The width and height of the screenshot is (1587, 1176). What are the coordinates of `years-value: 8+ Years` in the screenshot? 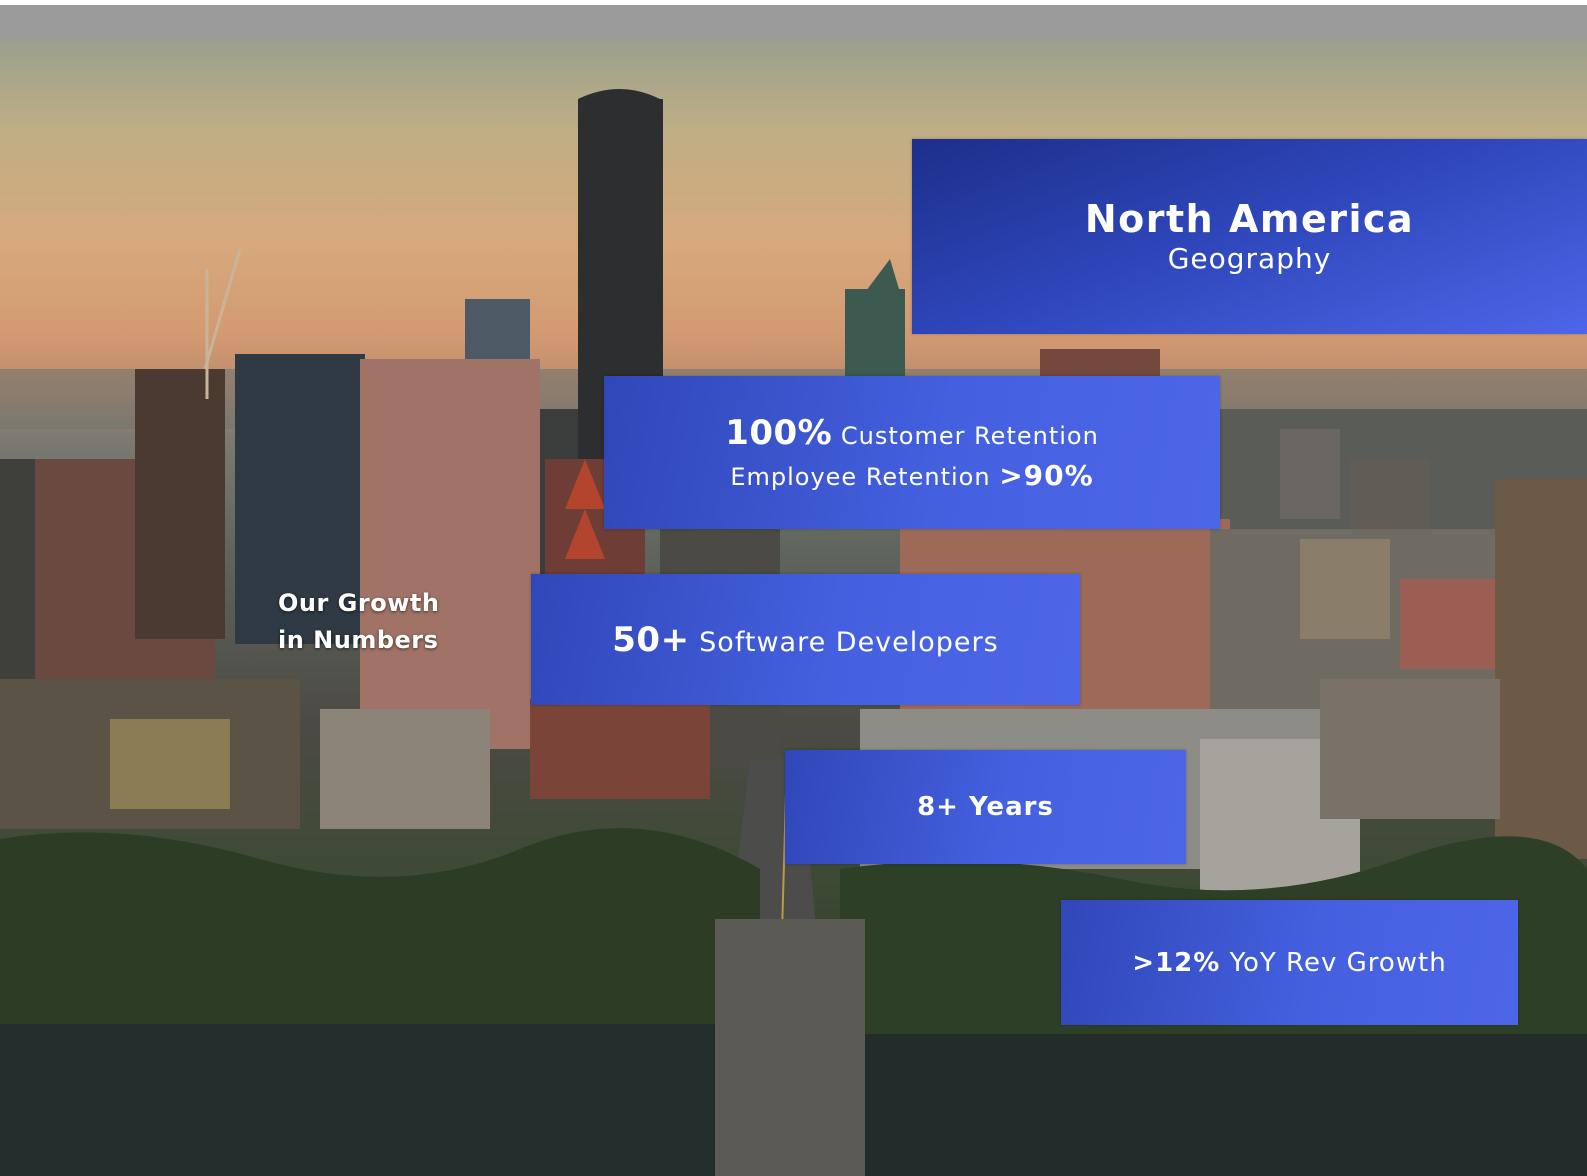 It's located at (985, 807).